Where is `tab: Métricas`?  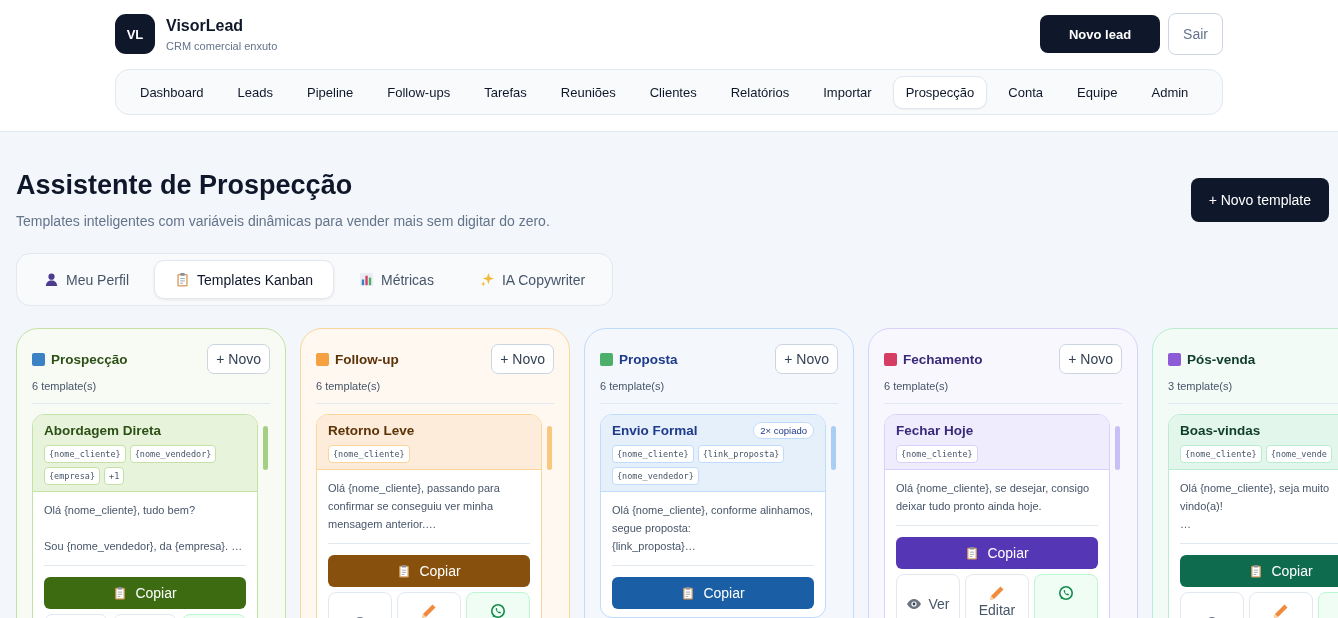
tab: Métricas is located at coordinates (396, 279).